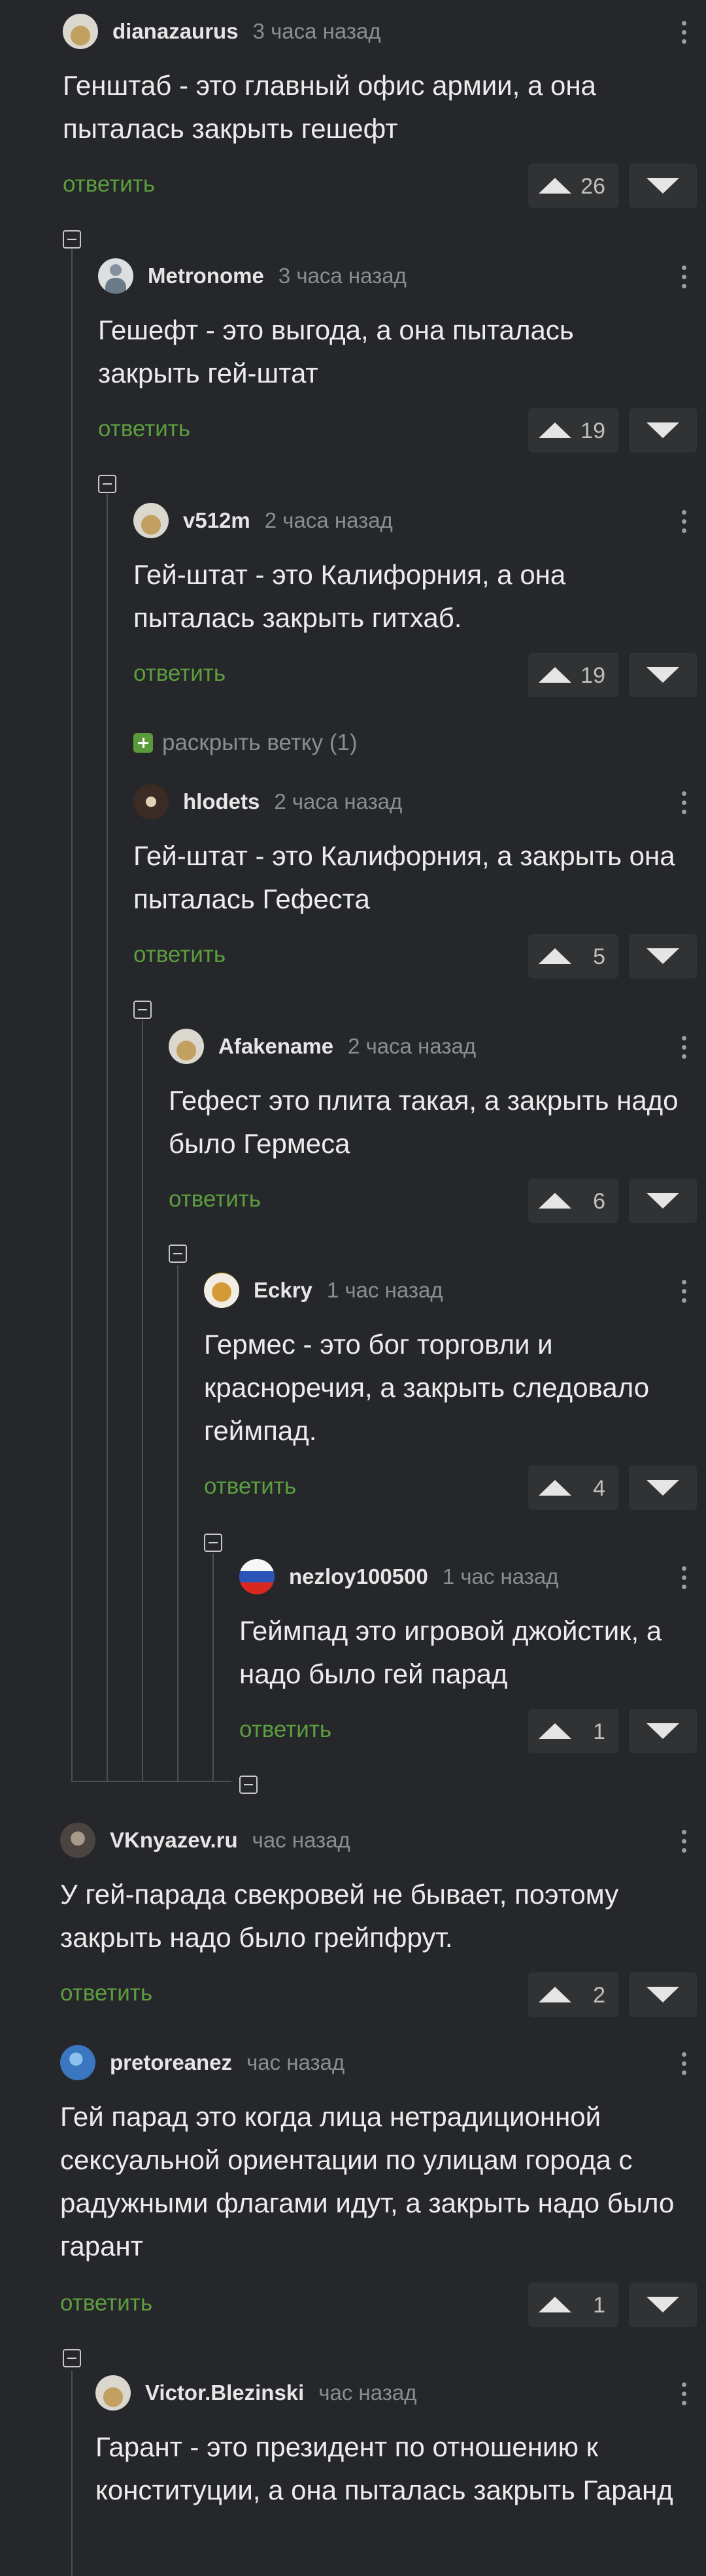  What do you see at coordinates (592, 431) in the screenshot?
I see `vote-count: 19` at bounding box center [592, 431].